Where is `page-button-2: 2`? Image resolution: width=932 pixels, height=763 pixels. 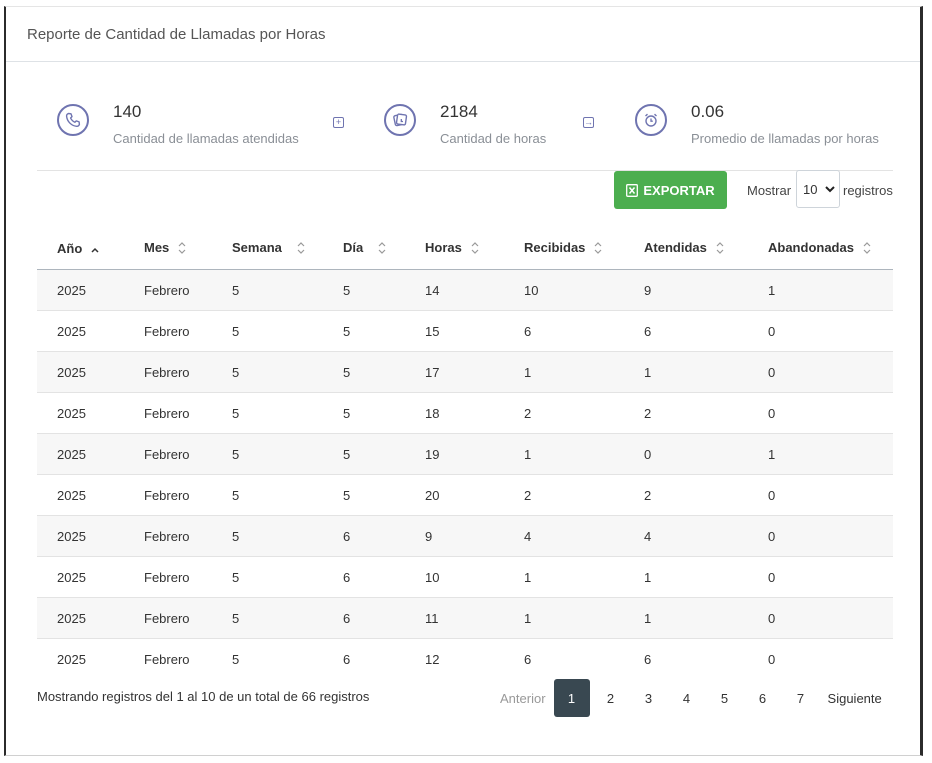
page-button-2: 2 is located at coordinates (611, 698).